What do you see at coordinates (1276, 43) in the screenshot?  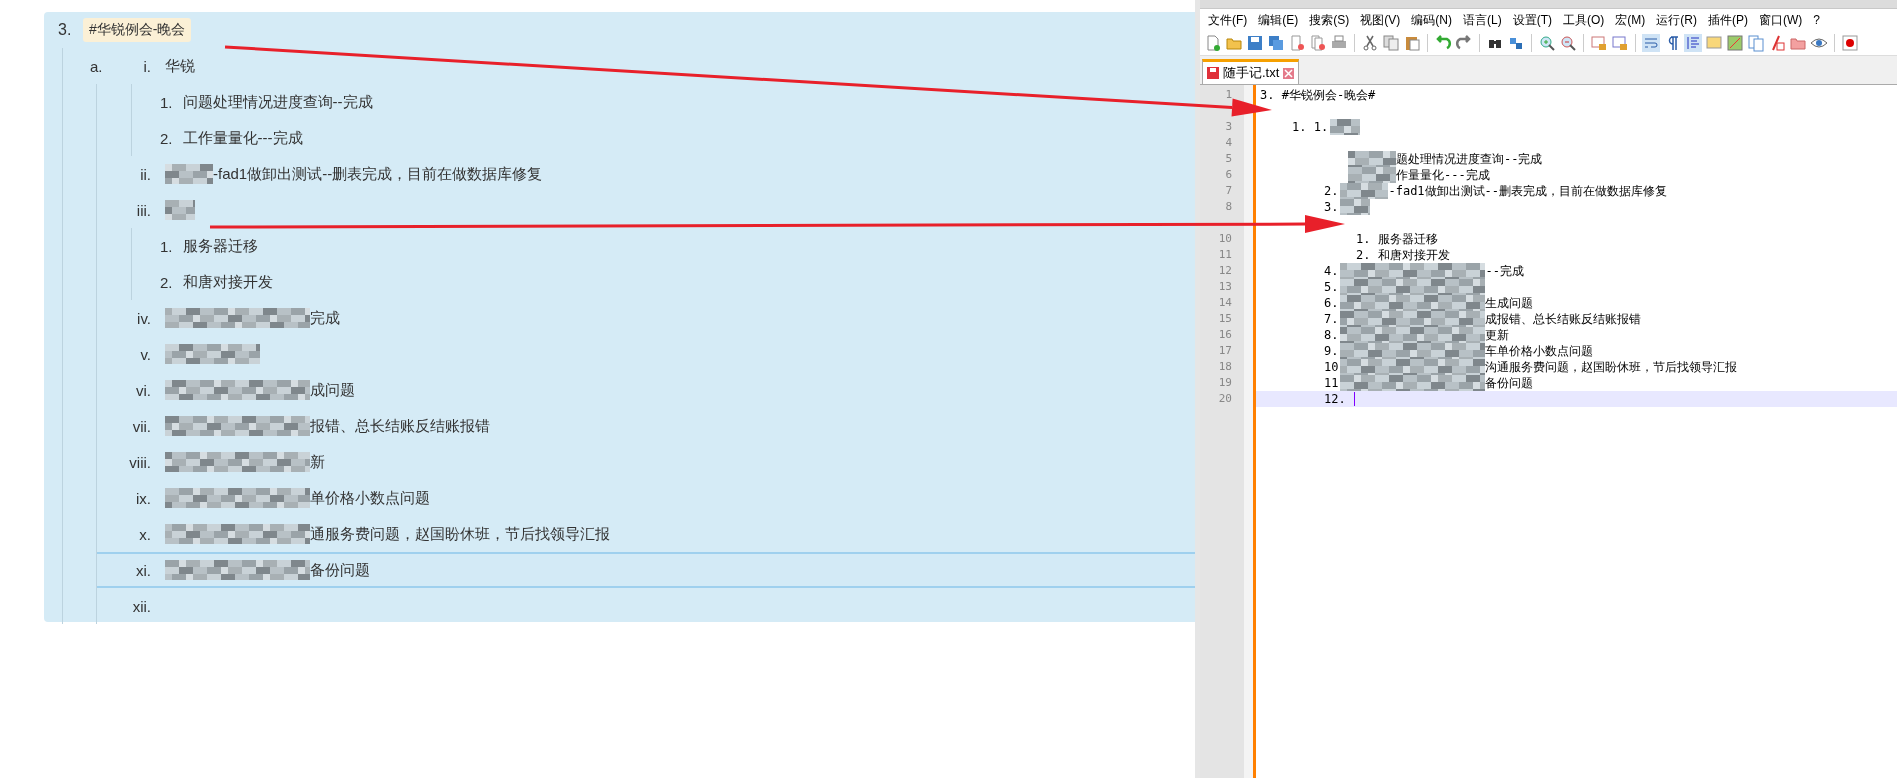 I see `save-all-icon` at bounding box center [1276, 43].